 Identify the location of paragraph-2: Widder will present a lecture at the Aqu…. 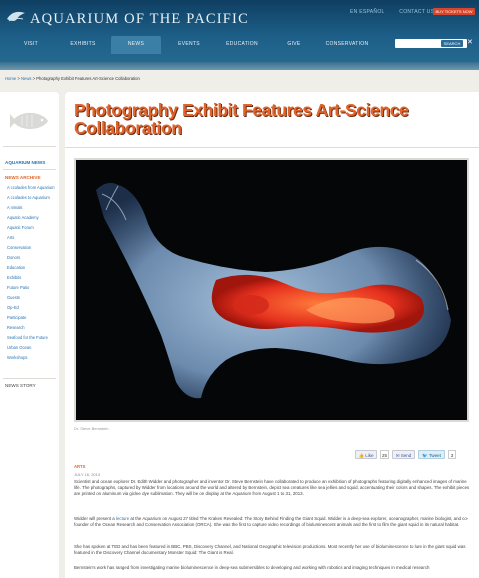
(274, 522).